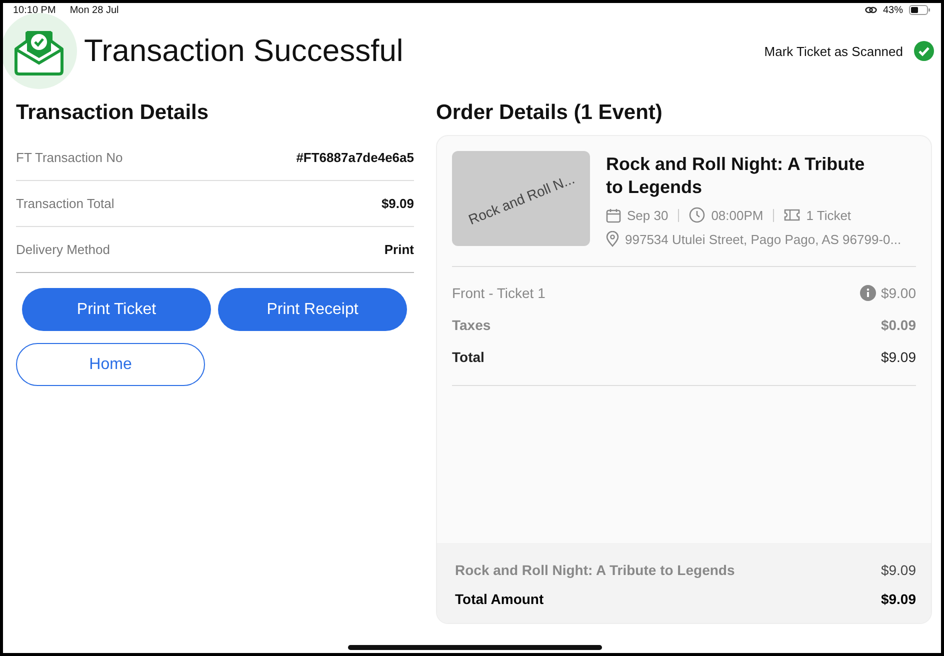 The image size is (944, 656). I want to click on detail-value: $9.09, so click(397, 203).